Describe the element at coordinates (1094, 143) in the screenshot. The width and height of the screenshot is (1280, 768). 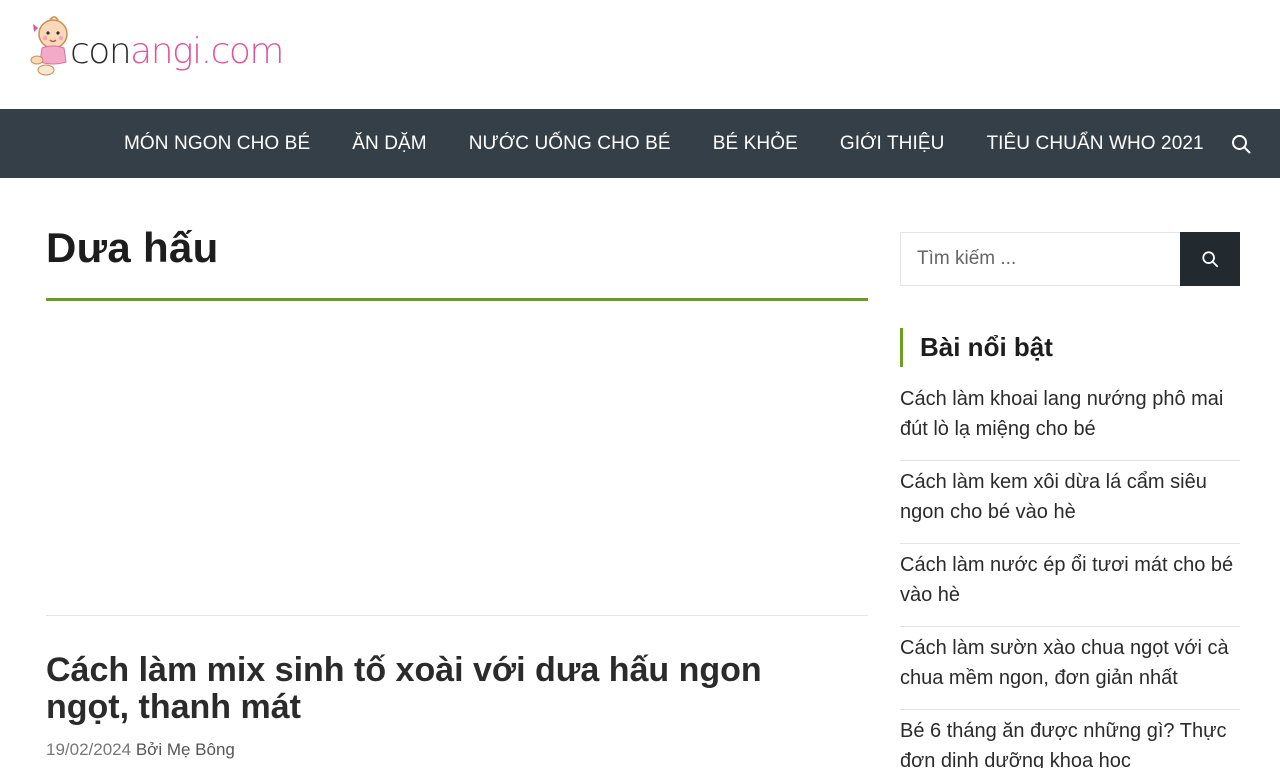
I see `nav-item-tieu-chuan-who-2021: TIÊU CHUẨN WHO 2021` at that location.